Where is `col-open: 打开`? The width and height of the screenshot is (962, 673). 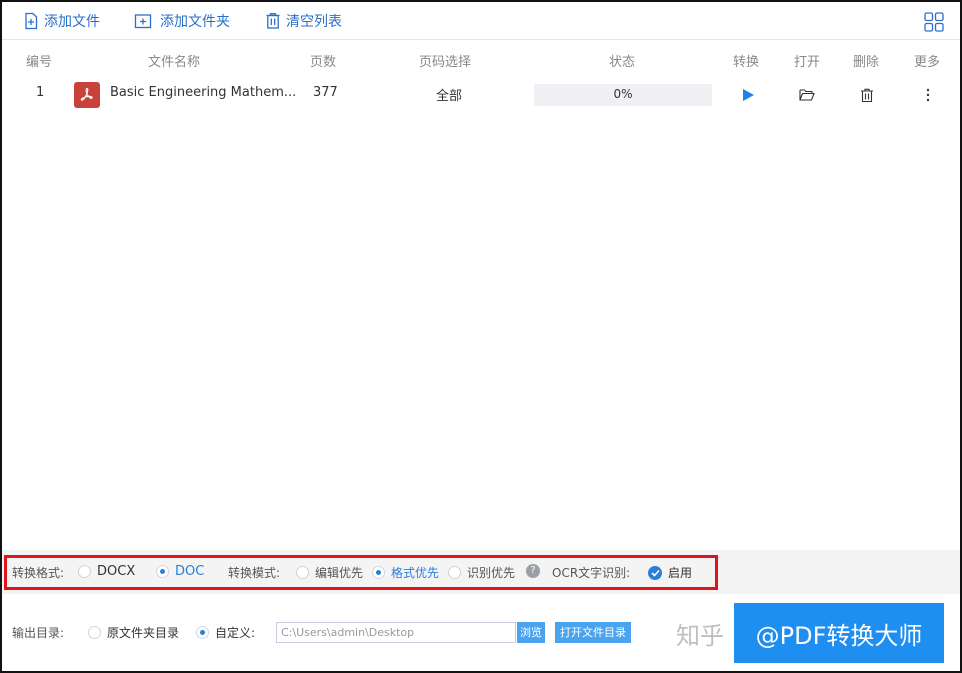
col-open: 打开 is located at coordinates (807, 62).